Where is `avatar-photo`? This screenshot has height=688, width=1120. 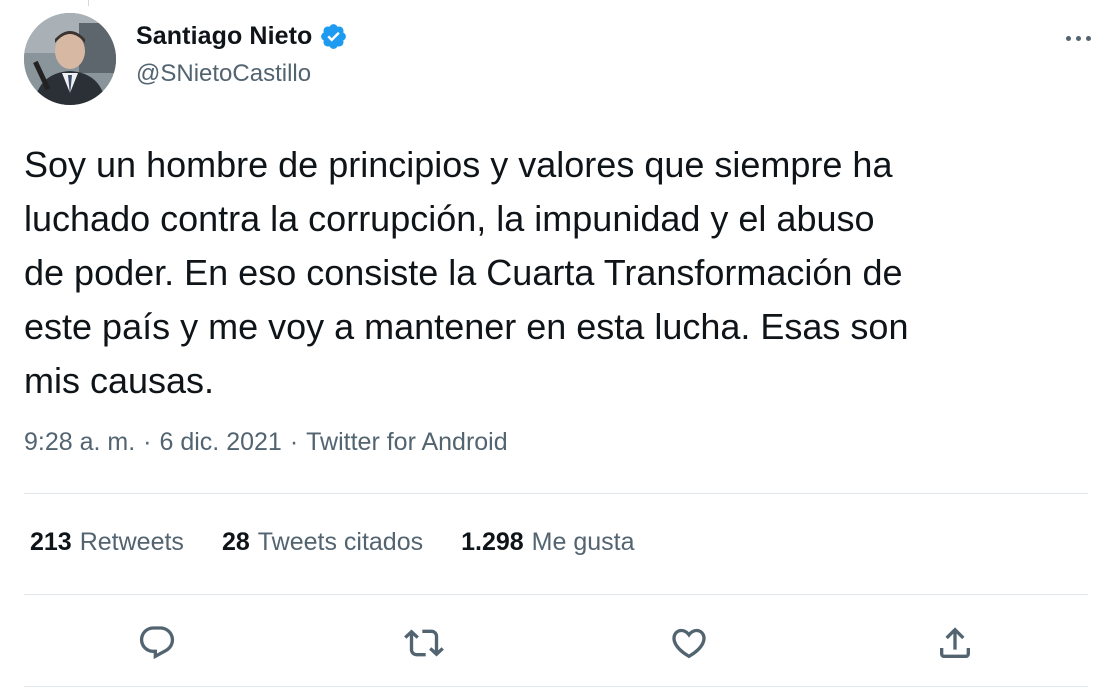 avatar-photo is located at coordinates (70, 59).